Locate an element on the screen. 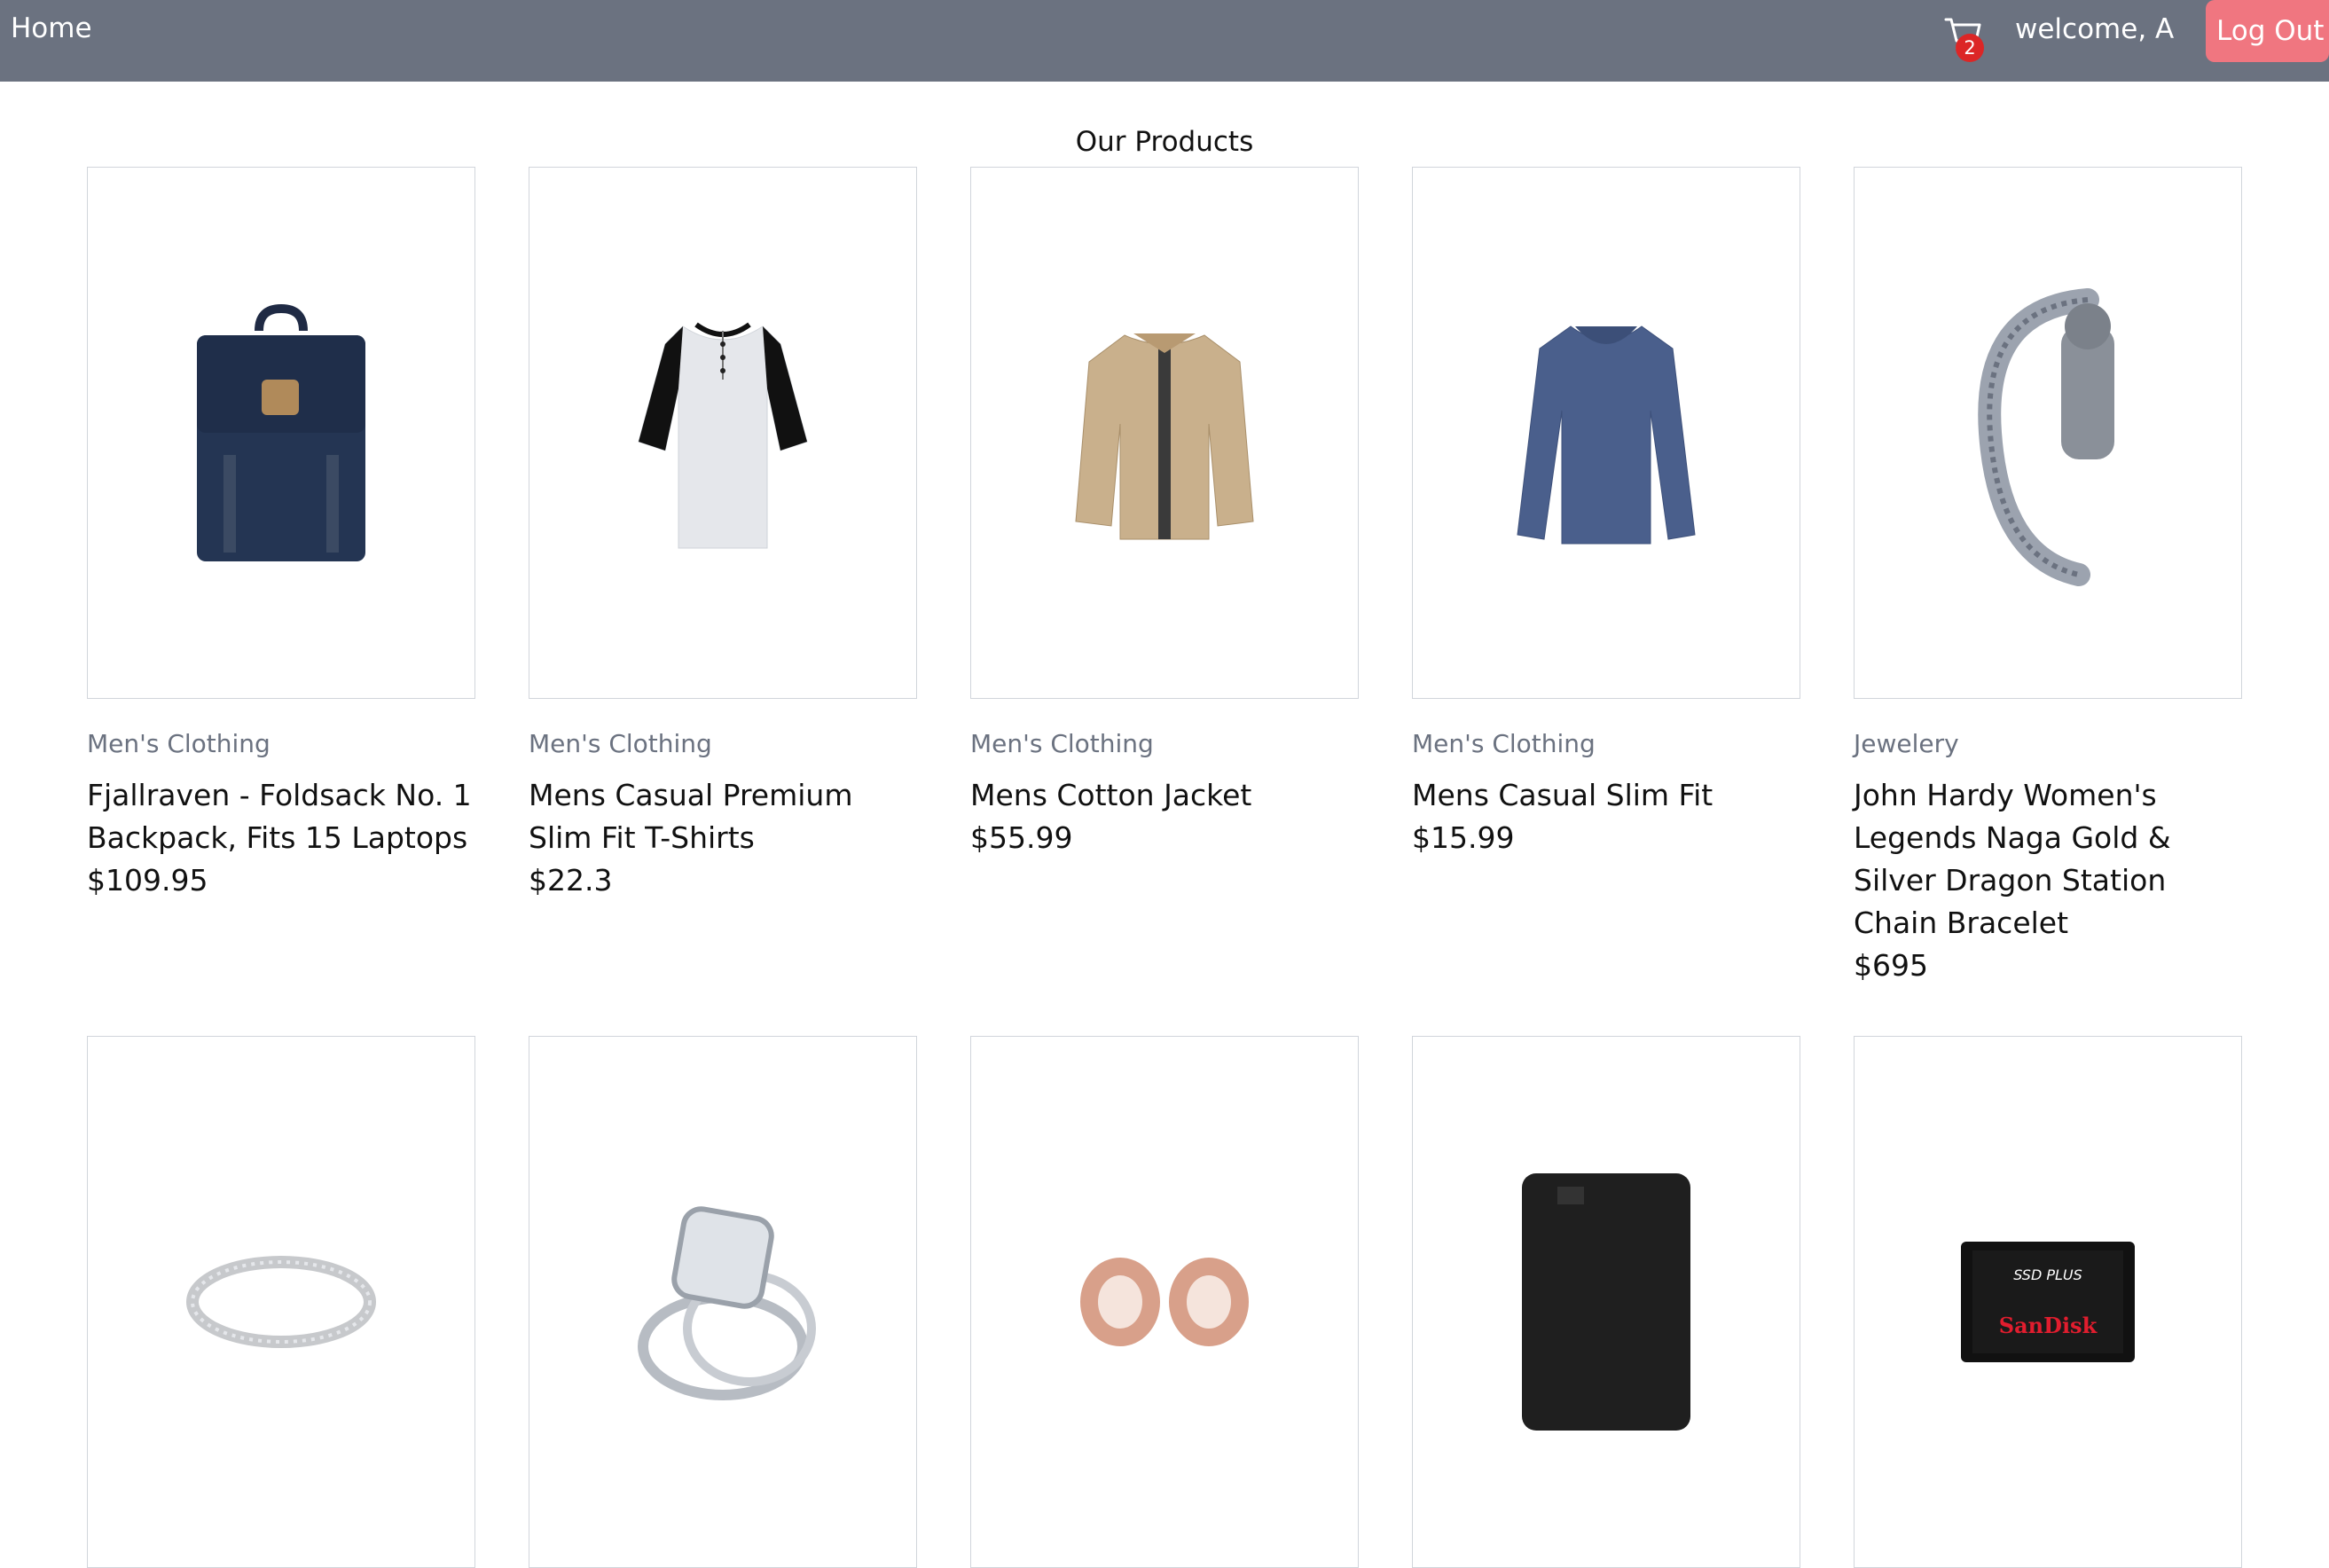 This screenshot has width=2329, height=1568. product-card: Men's Clothing Mens Cotton Jacket $55.99 is located at coordinates (1164, 601).